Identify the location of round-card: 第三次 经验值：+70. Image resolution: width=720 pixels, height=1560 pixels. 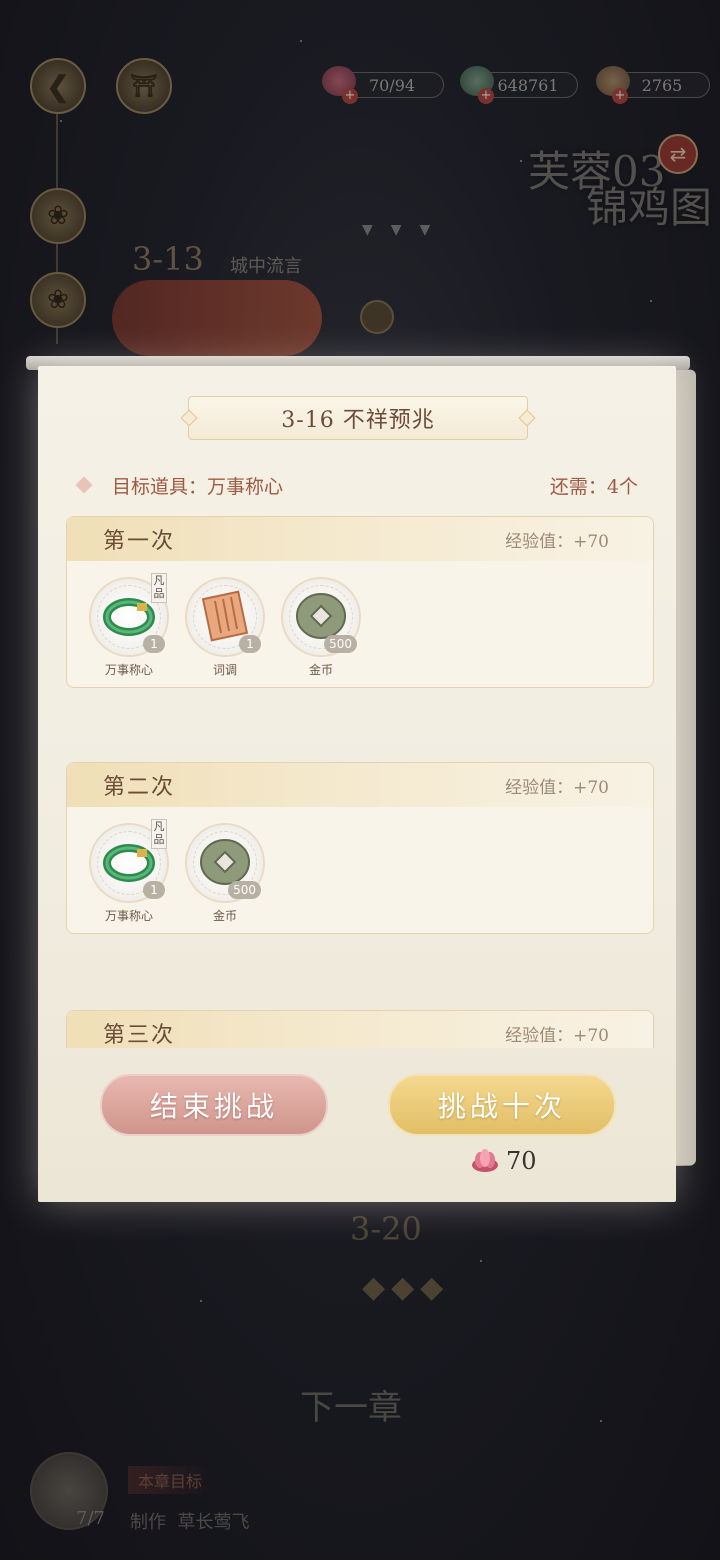
(360, 1029).